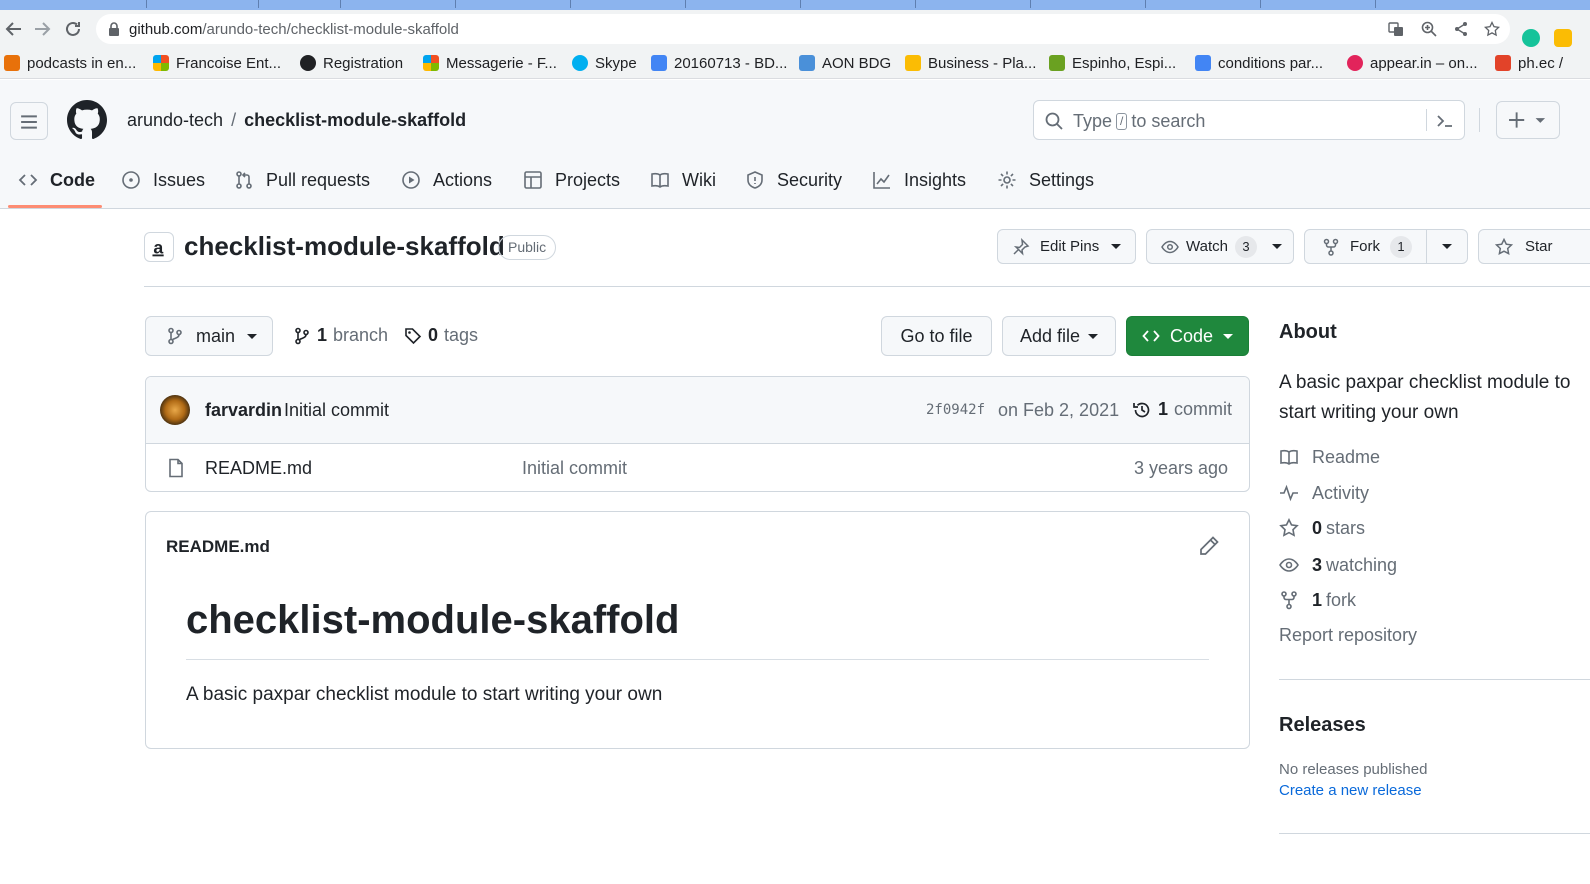  Describe the element at coordinates (574, 468) in the screenshot. I see `file-commit-message-link: Initial commit` at that location.